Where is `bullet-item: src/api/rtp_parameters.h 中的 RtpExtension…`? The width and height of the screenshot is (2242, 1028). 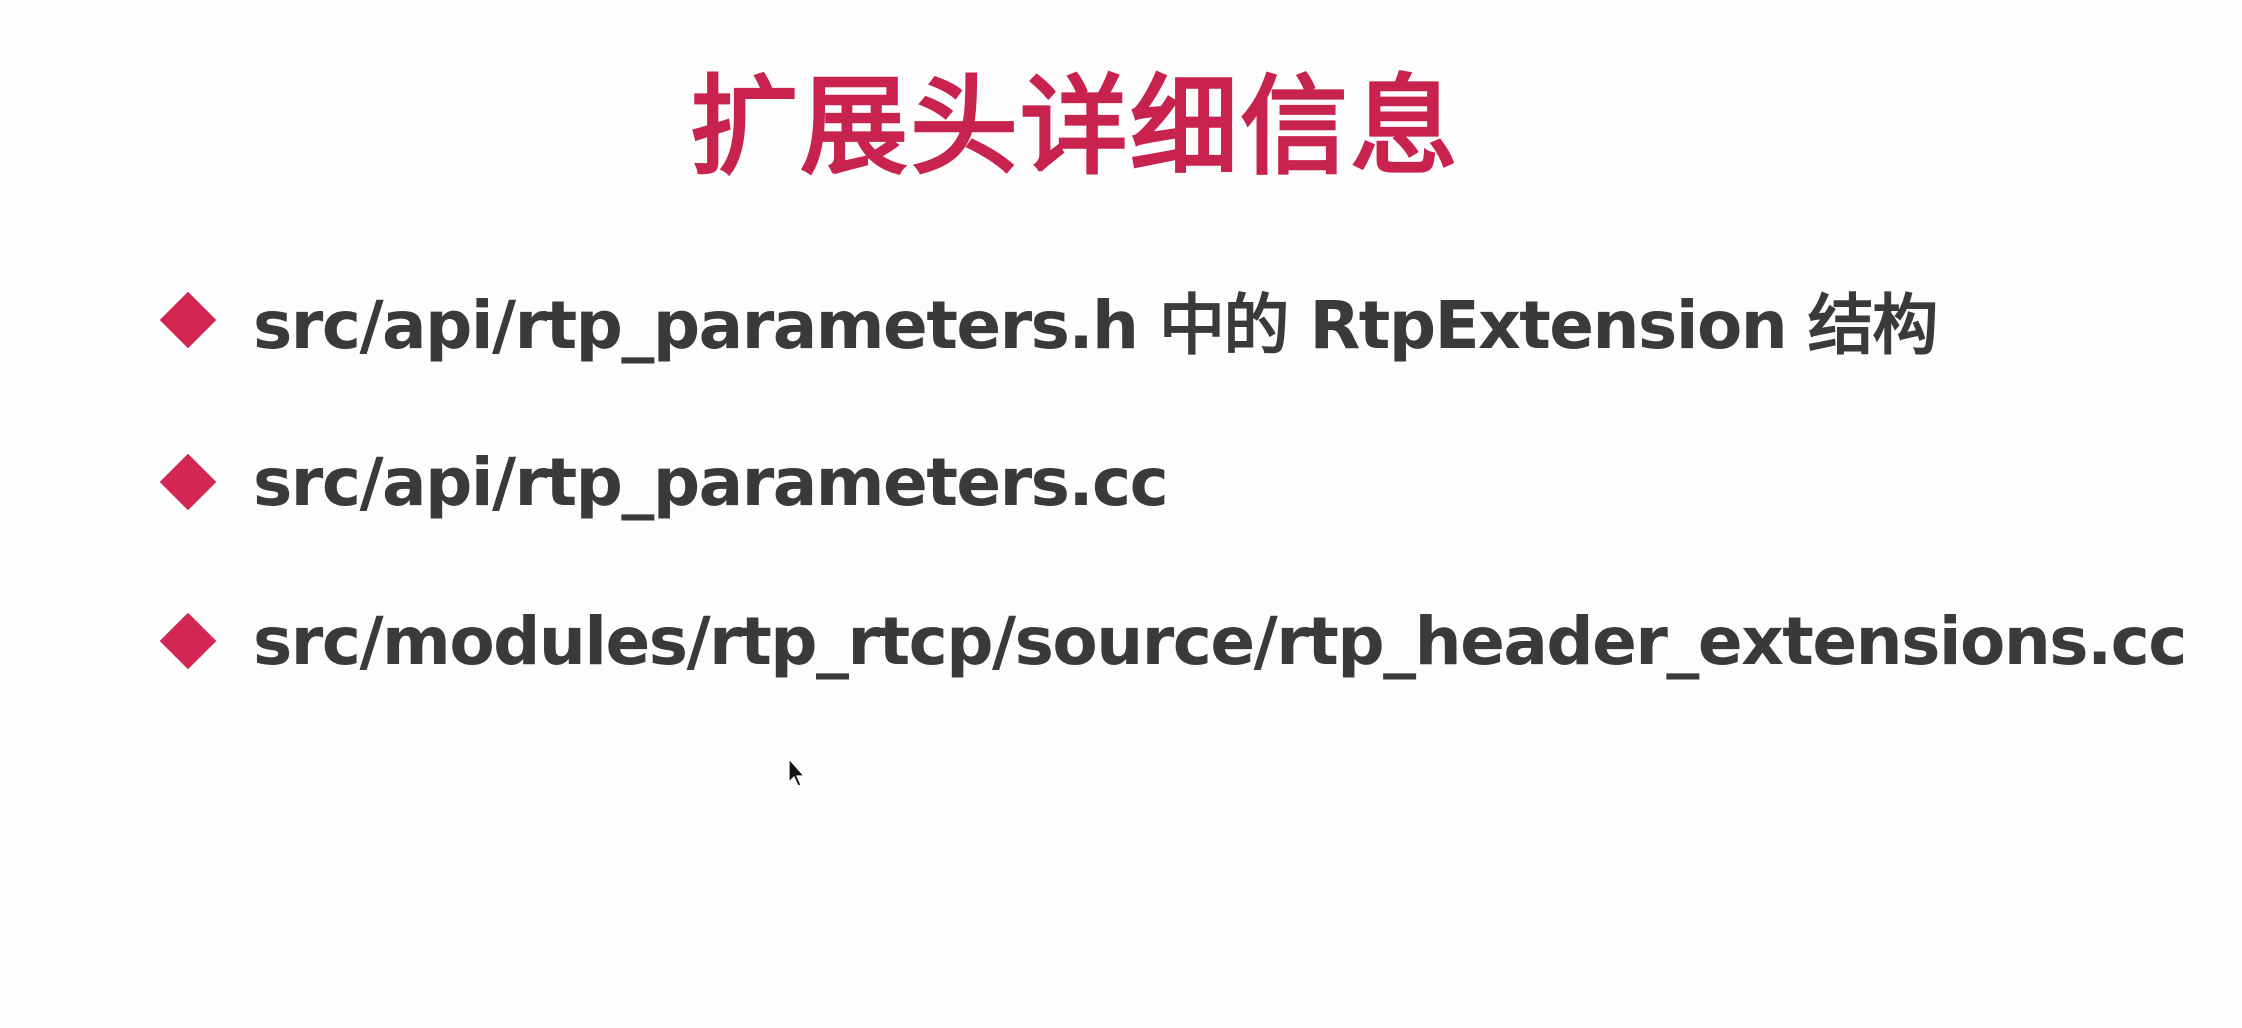
bullet-item: src/api/rtp_parameters.h 中的 RtpExtension… is located at coordinates (1048, 320).